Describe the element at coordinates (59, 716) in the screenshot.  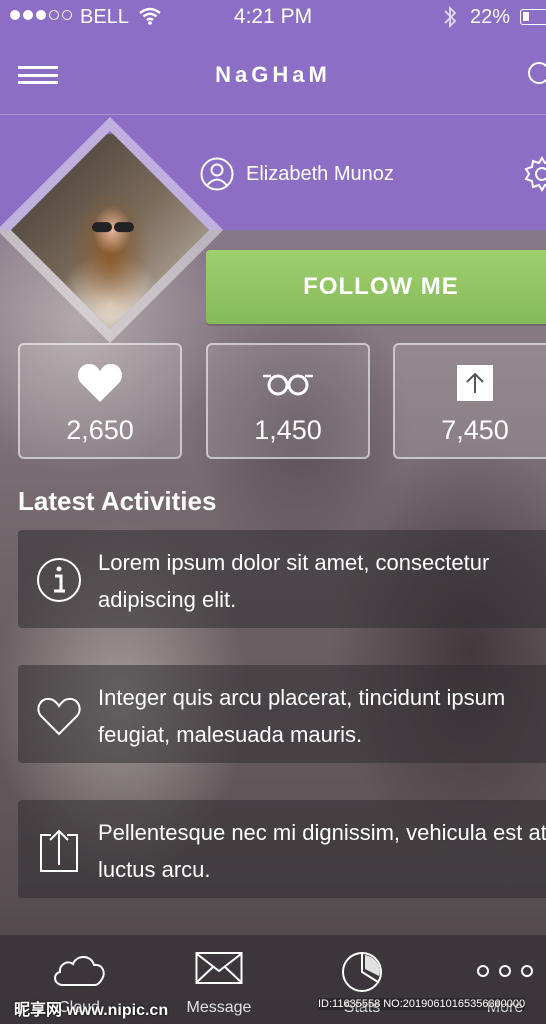
I see `heart-outline-icon` at that location.